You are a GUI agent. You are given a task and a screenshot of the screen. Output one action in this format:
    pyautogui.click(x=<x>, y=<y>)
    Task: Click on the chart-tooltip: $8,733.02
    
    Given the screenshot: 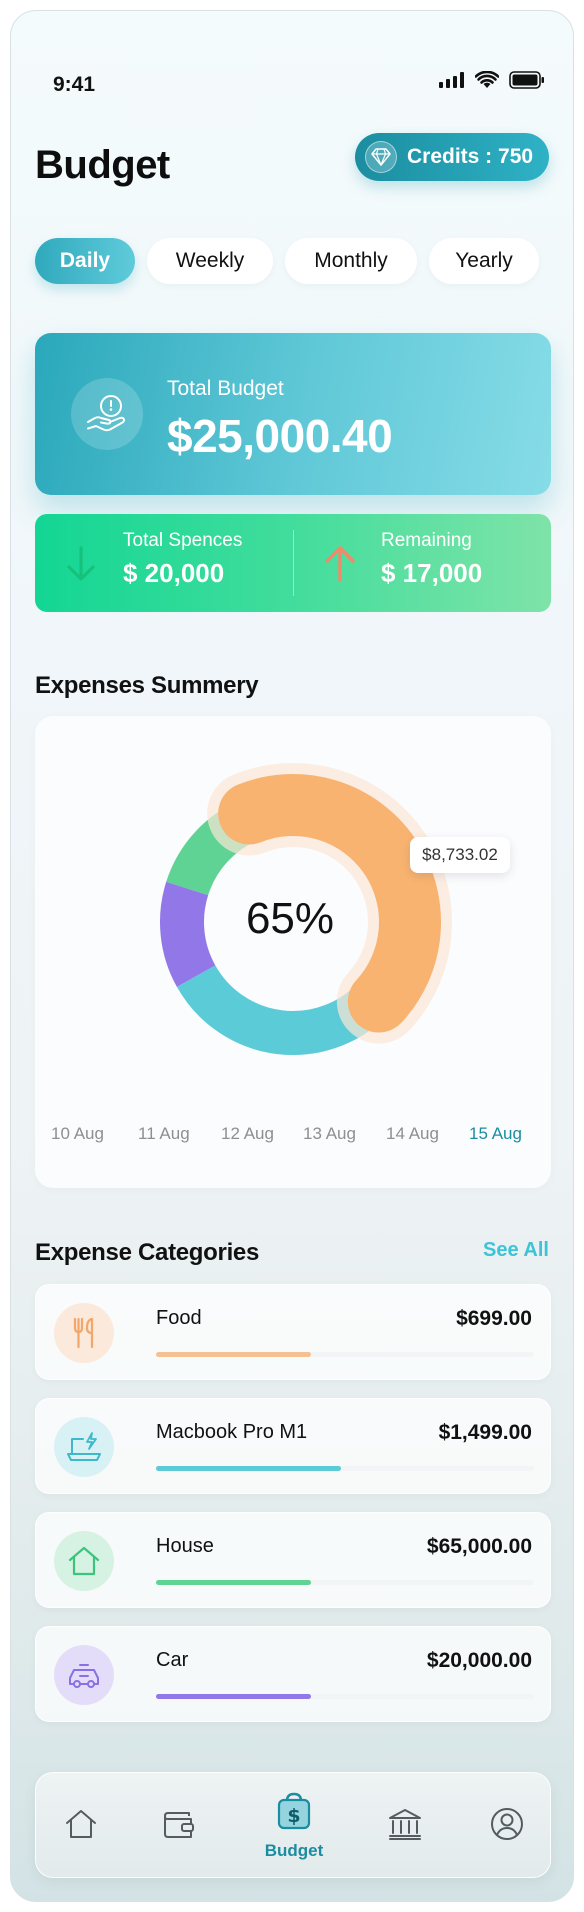 What is the action you would take?
    pyautogui.click(x=460, y=855)
    